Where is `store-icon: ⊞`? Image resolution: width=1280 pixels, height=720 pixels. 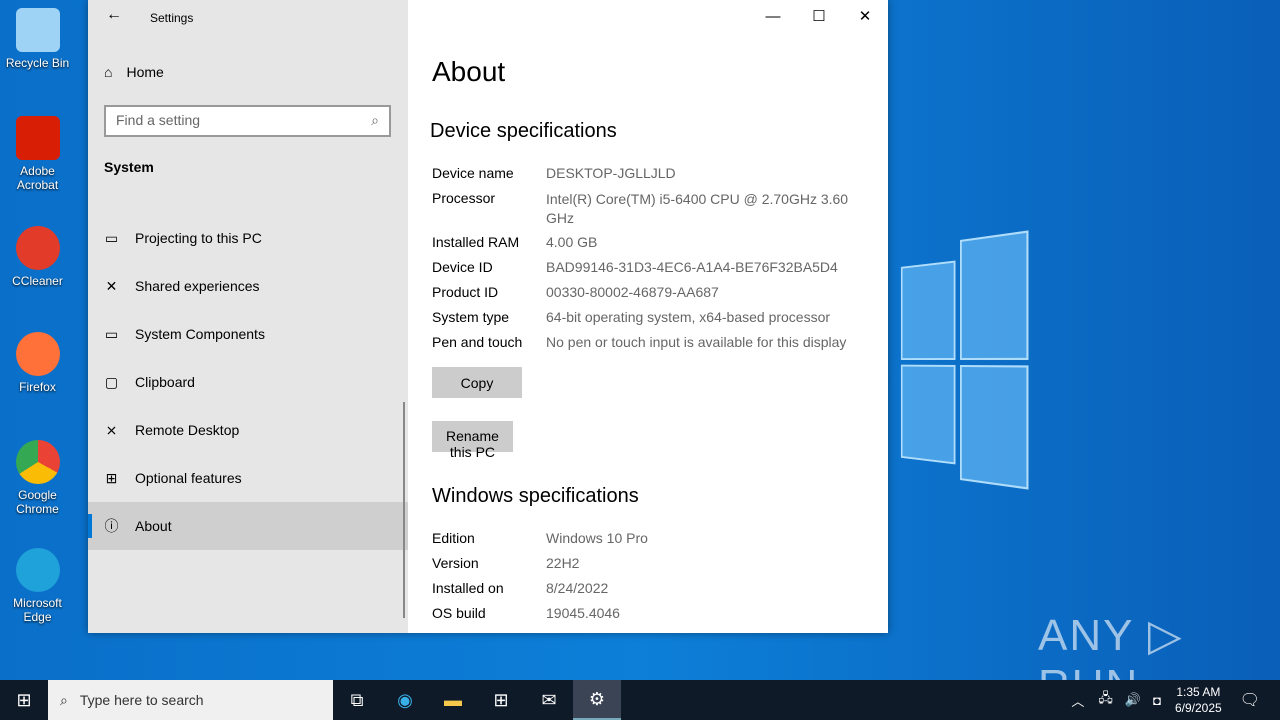
store-icon: ⊞ is located at coordinates (501, 699).